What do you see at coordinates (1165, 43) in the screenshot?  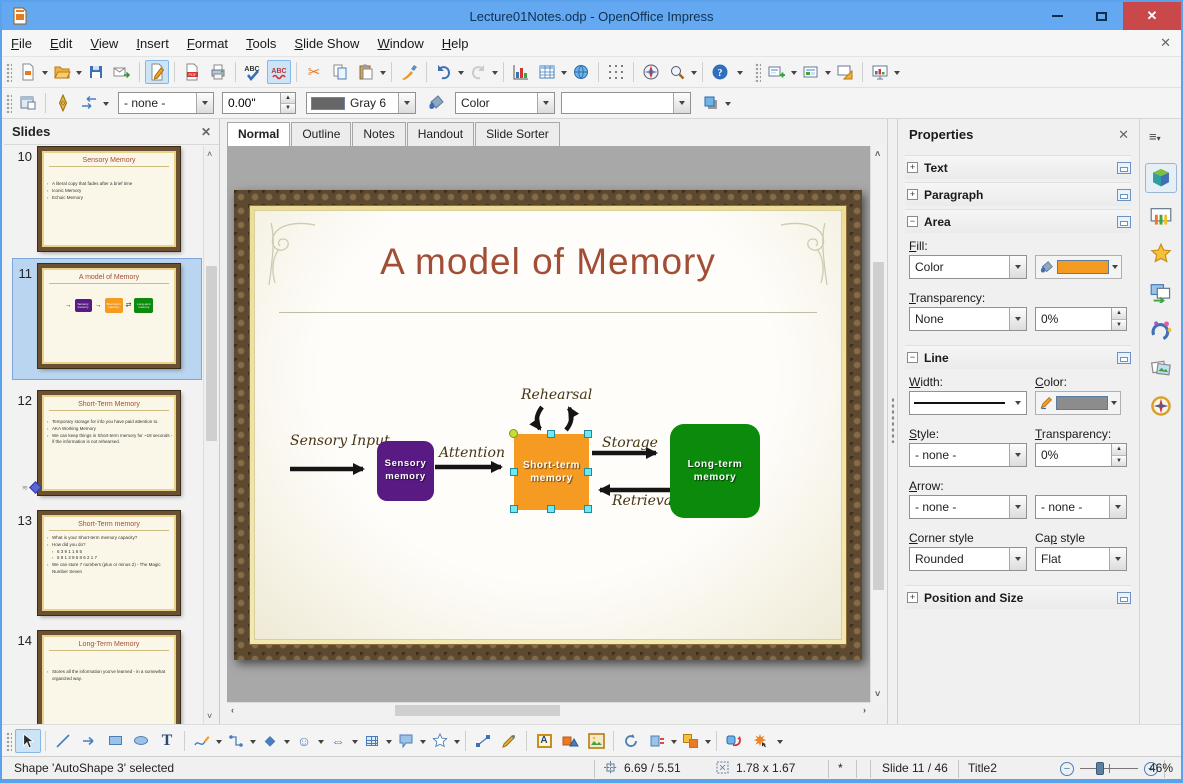 I see `close-document-icon: ✕` at bounding box center [1165, 43].